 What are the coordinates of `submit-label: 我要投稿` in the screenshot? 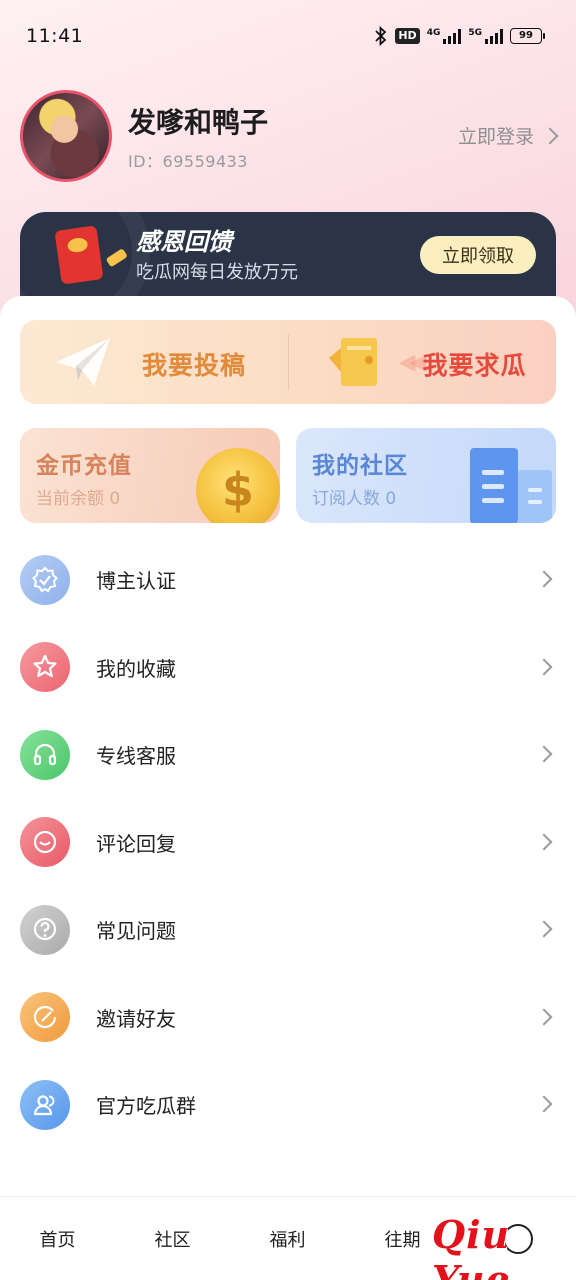 It's located at (194, 365).